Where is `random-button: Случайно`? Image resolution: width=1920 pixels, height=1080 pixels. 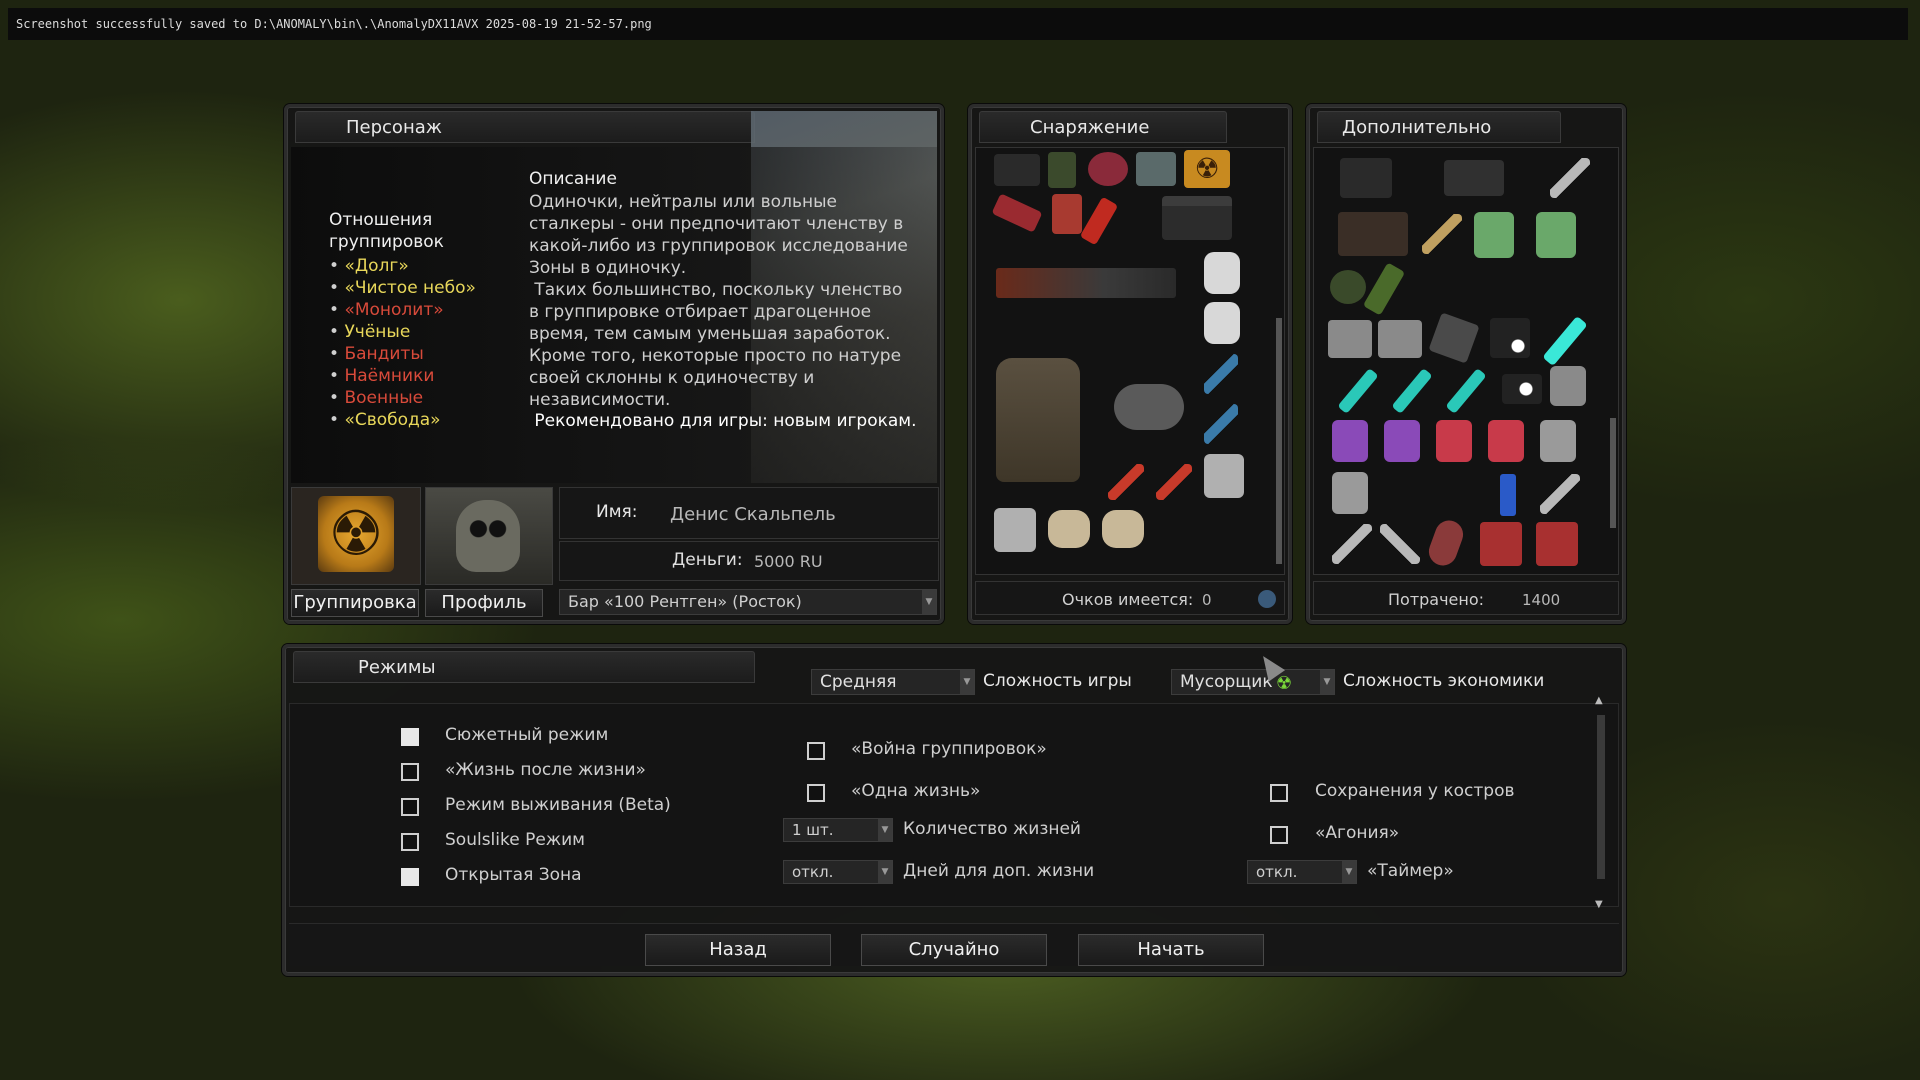 random-button: Случайно is located at coordinates (954, 950).